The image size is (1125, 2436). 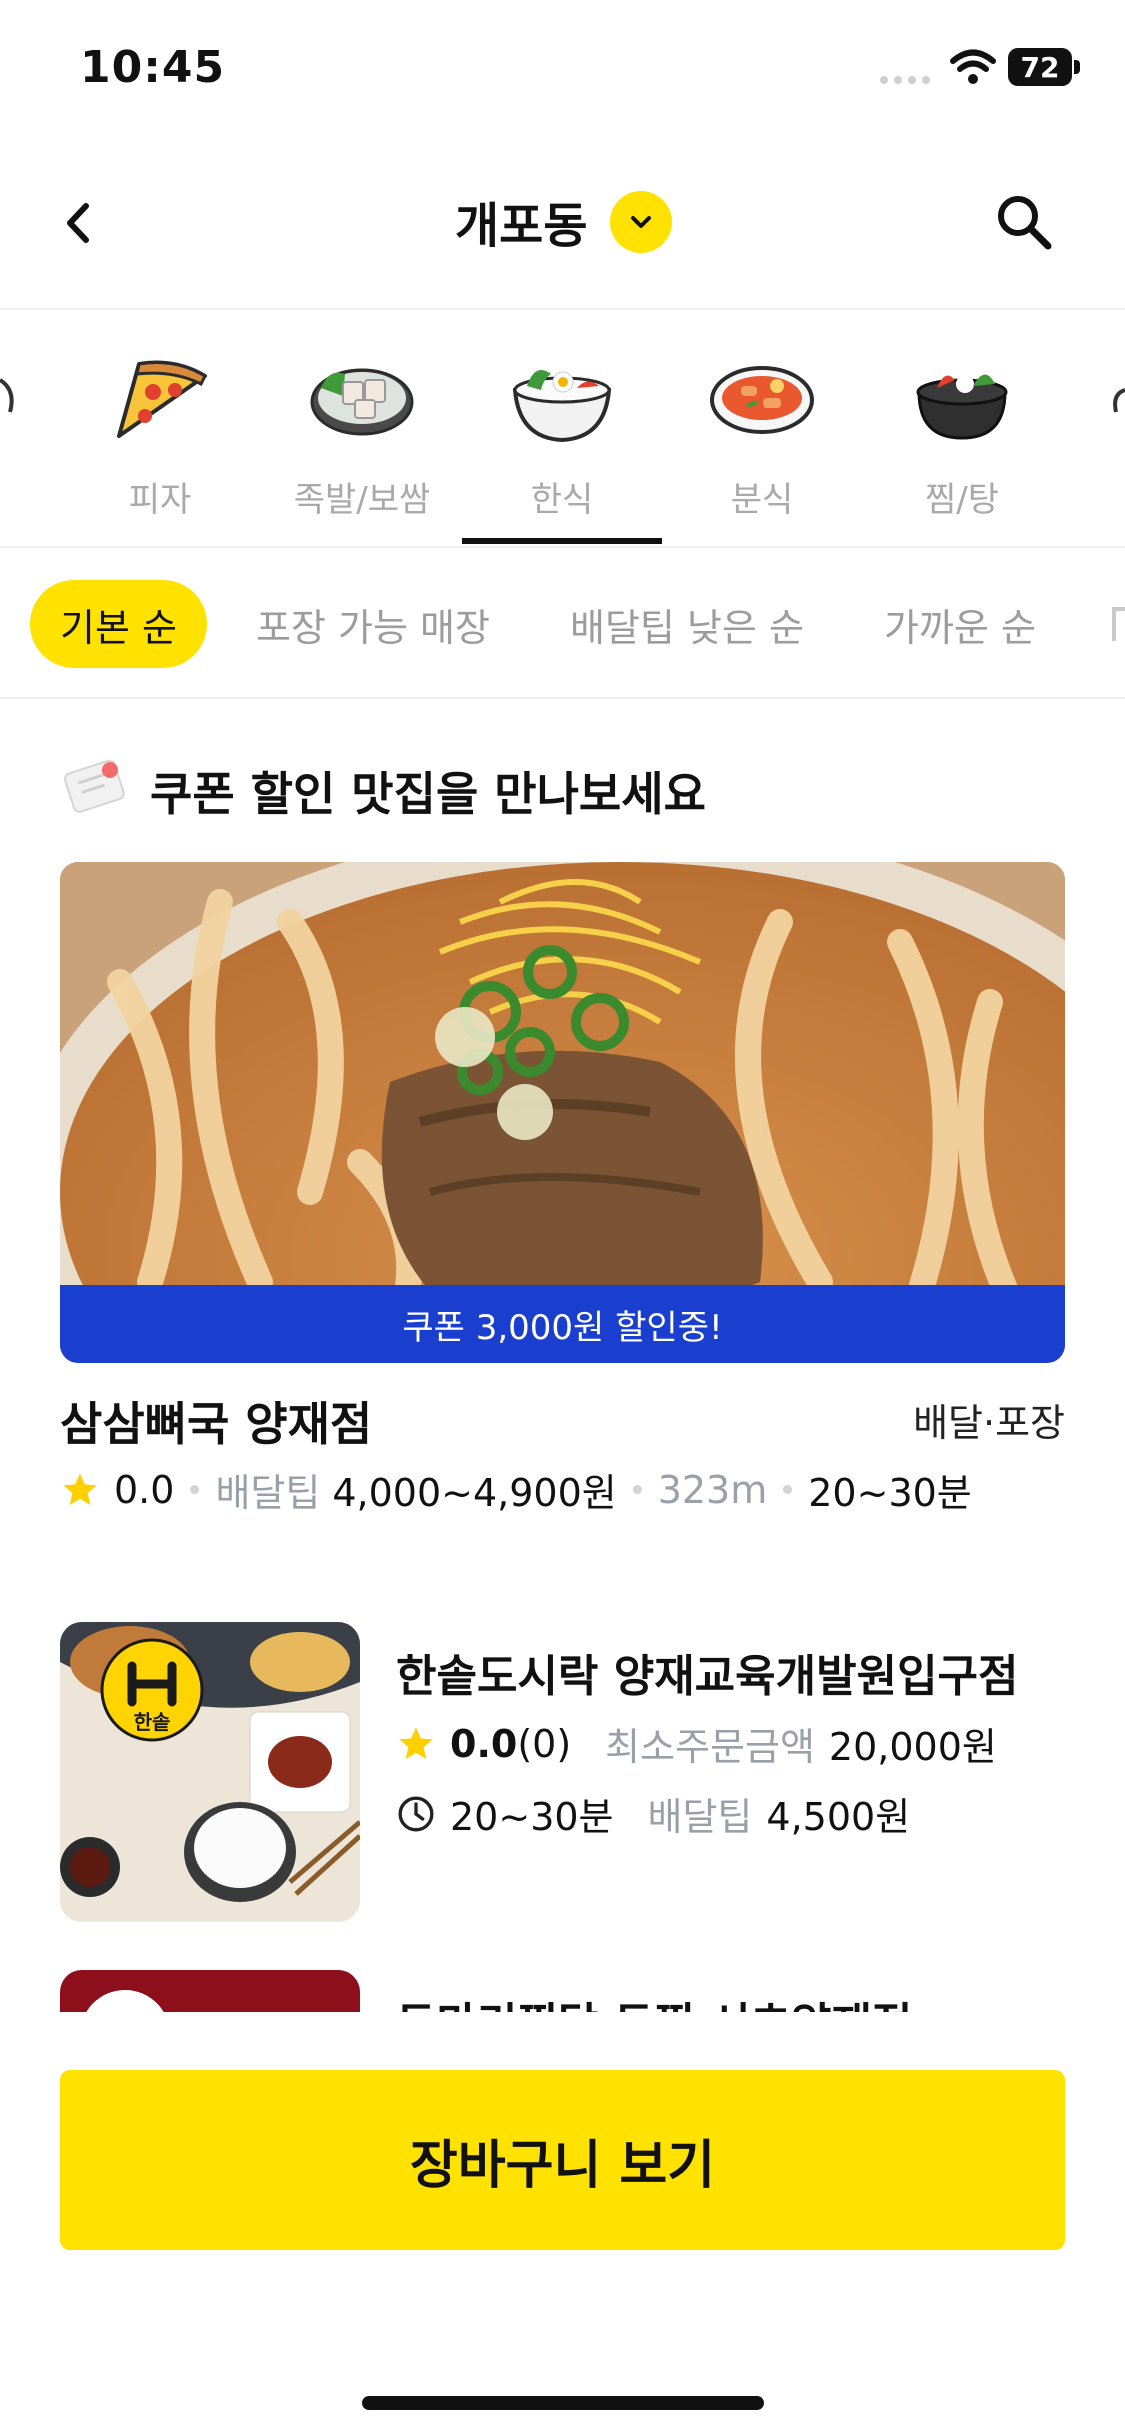 What do you see at coordinates (762, 500) in the screenshot?
I see `category-label: 분식` at bounding box center [762, 500].